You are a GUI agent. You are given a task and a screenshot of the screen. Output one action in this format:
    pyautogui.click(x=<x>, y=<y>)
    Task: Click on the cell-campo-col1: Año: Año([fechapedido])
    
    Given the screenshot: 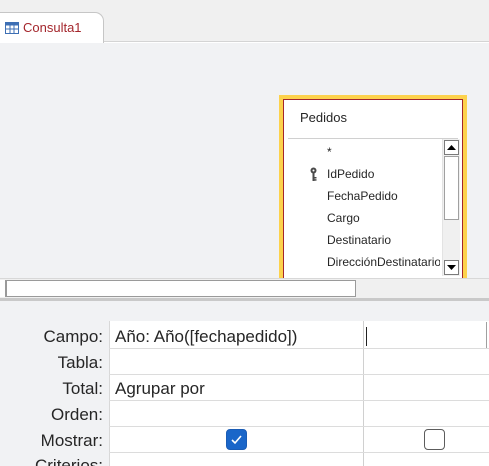 What is the action you would take?
    pyautogui.click(x=206, y=337)
    